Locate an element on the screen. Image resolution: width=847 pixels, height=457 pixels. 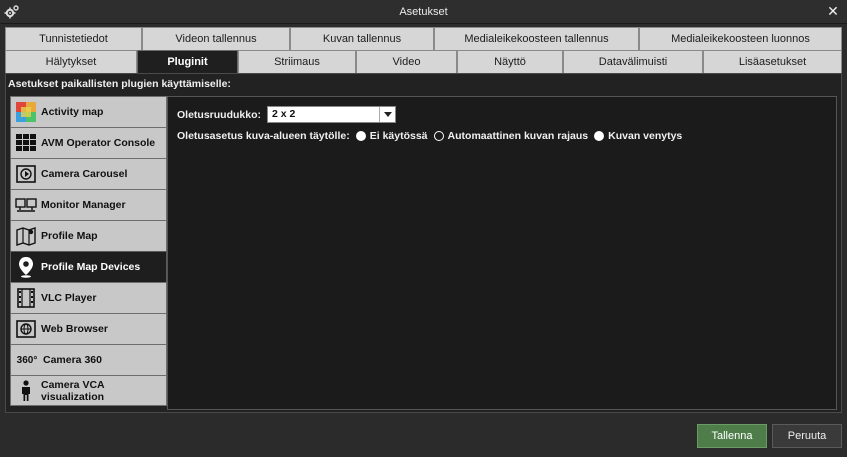
plugin-label: Monitor Manager is located at coordinates (83, 205).